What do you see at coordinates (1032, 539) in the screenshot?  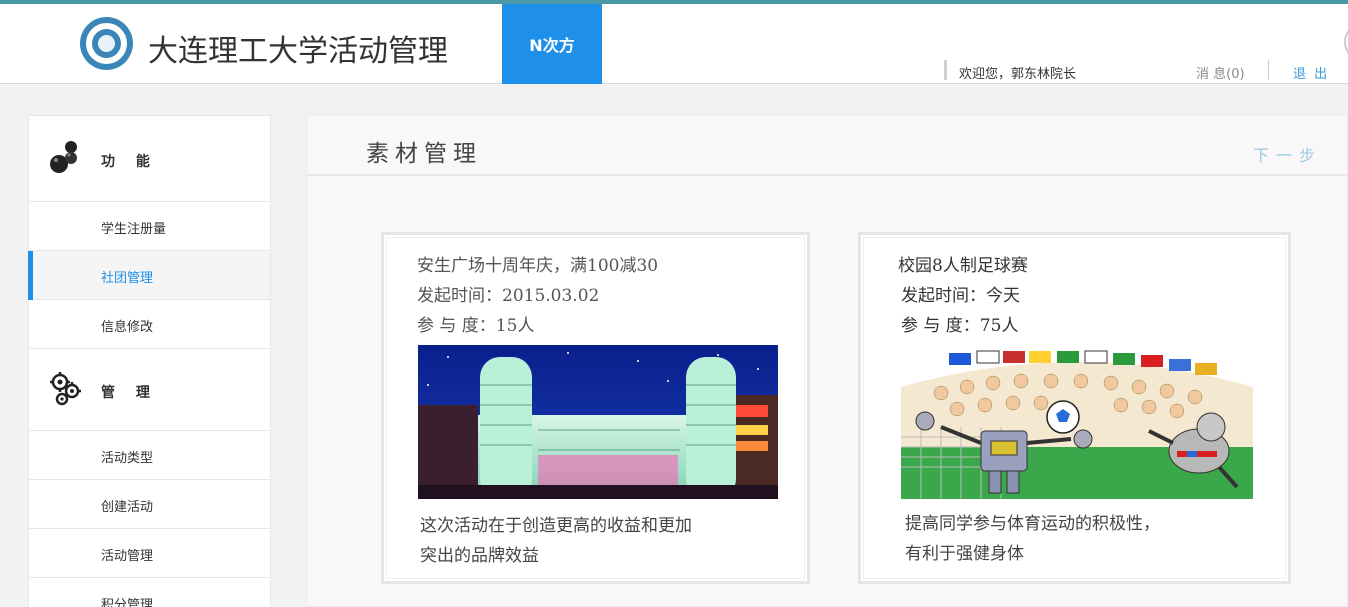 I see `card-description: 提高同学参与体育运动的积极性， 有利于强健身体` at bounding box center [1032, 539].